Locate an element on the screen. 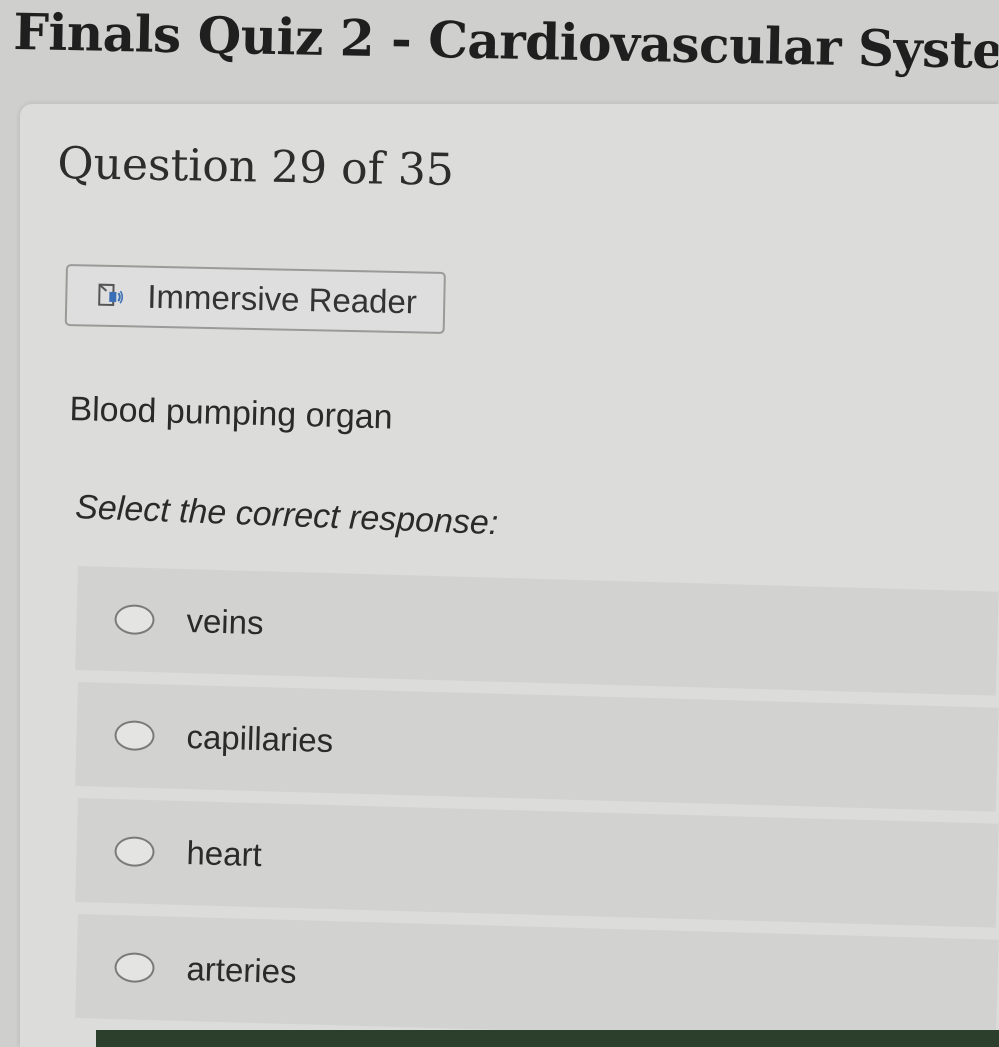  option-arteries: arteries is located at coordinates (537, 979).